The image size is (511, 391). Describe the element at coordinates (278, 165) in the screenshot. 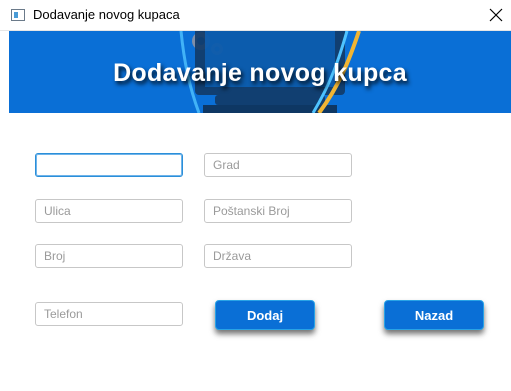

I see `grad-input` at that location.